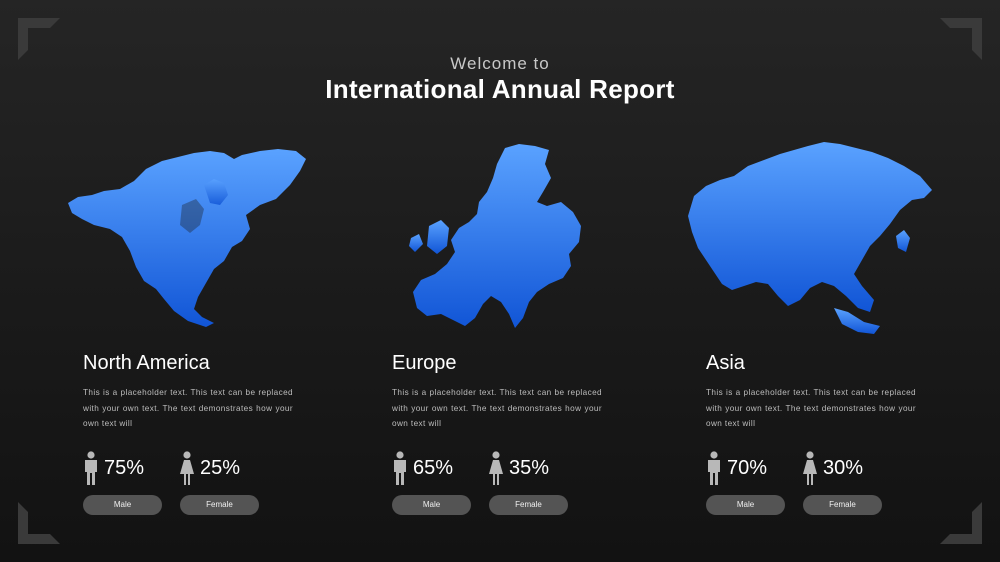  What do you see at coordinates (747, 467) in the screenshot?
I see `male-percentage: 70%` at bounding box center [747, 467].